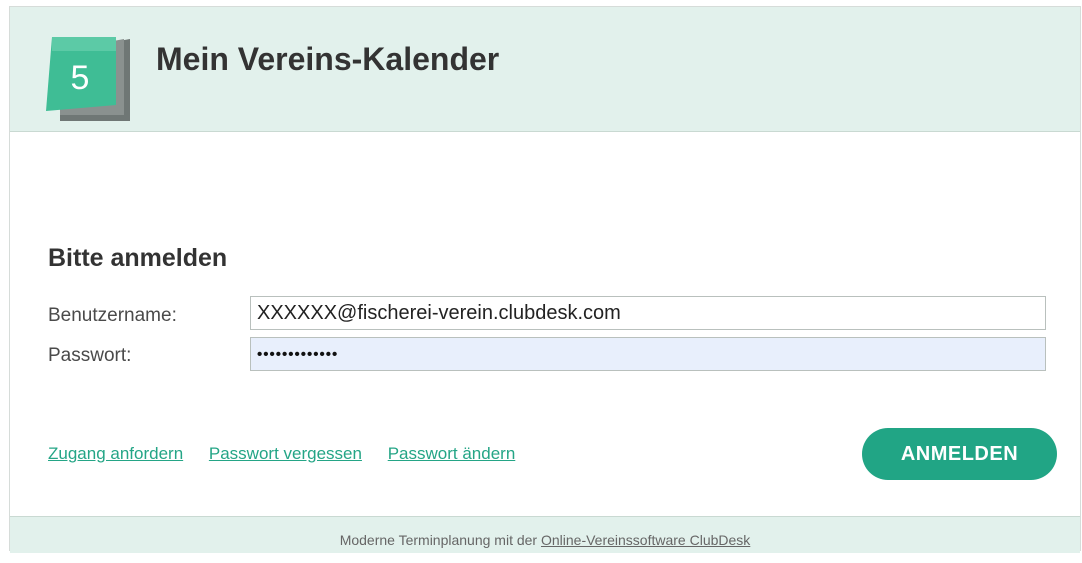 The height and width of the screenshot is (563, 1082). Describe the element at coordinates (115, 453) in the screenshot. I see `request-access-link: Zugang anfordern` at that location.